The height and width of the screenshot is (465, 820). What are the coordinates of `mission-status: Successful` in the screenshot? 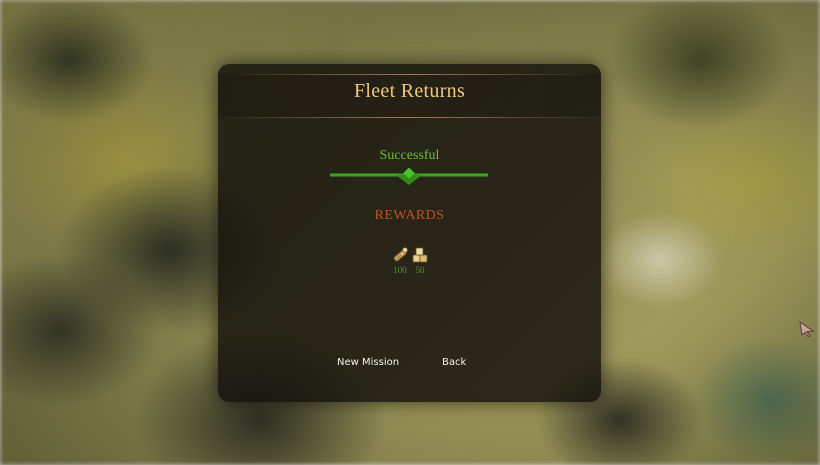 It's located at (409, 155).